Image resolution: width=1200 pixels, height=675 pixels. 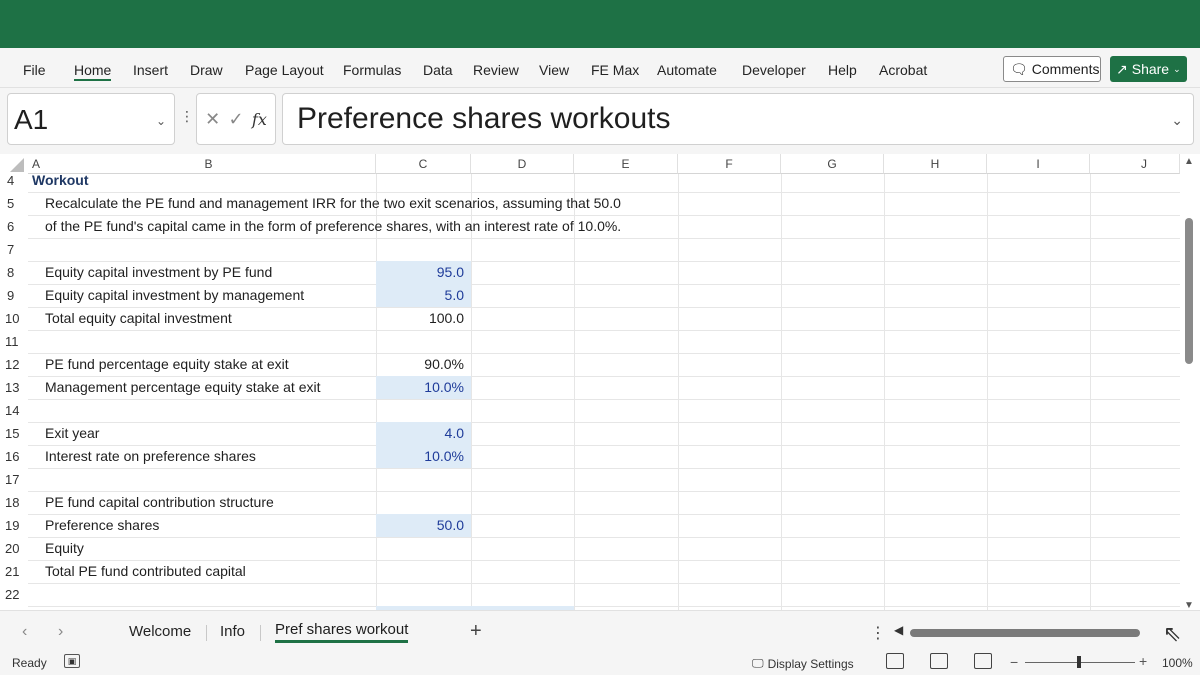 I want to click on cell-b10: Total equity capital investment, so click(x=138, y=318).